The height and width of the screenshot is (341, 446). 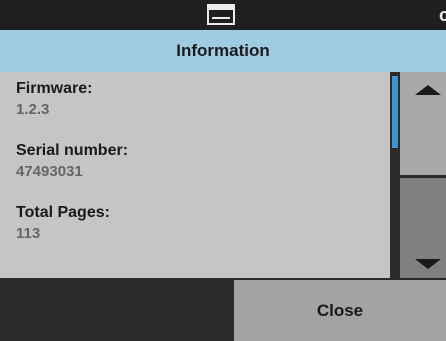 I want to click on dialog-header: Information, so click(x=223, y=51).